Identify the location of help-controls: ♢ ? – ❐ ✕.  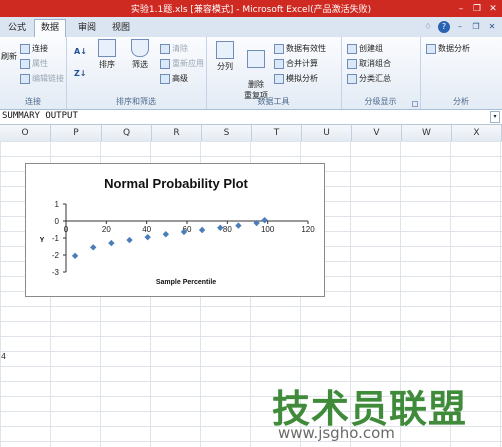
(460, 27).